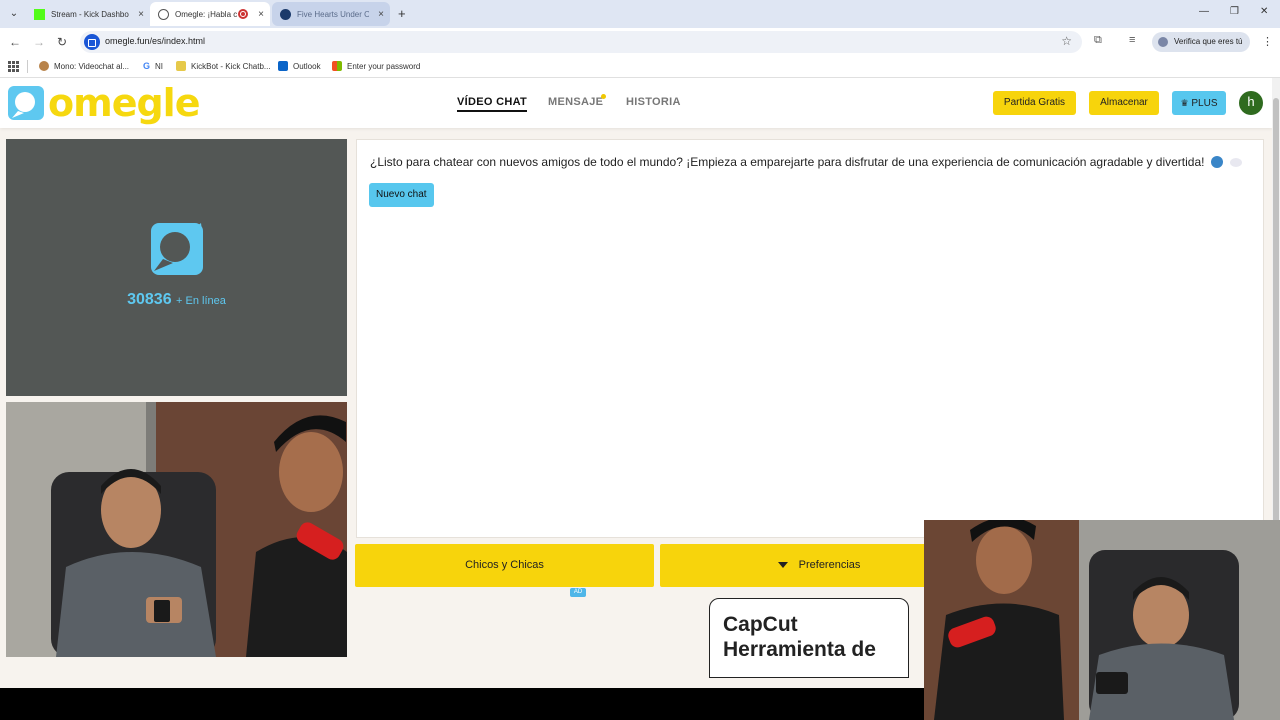  I want to click on reload-icon: ↻, so click(62, 42).